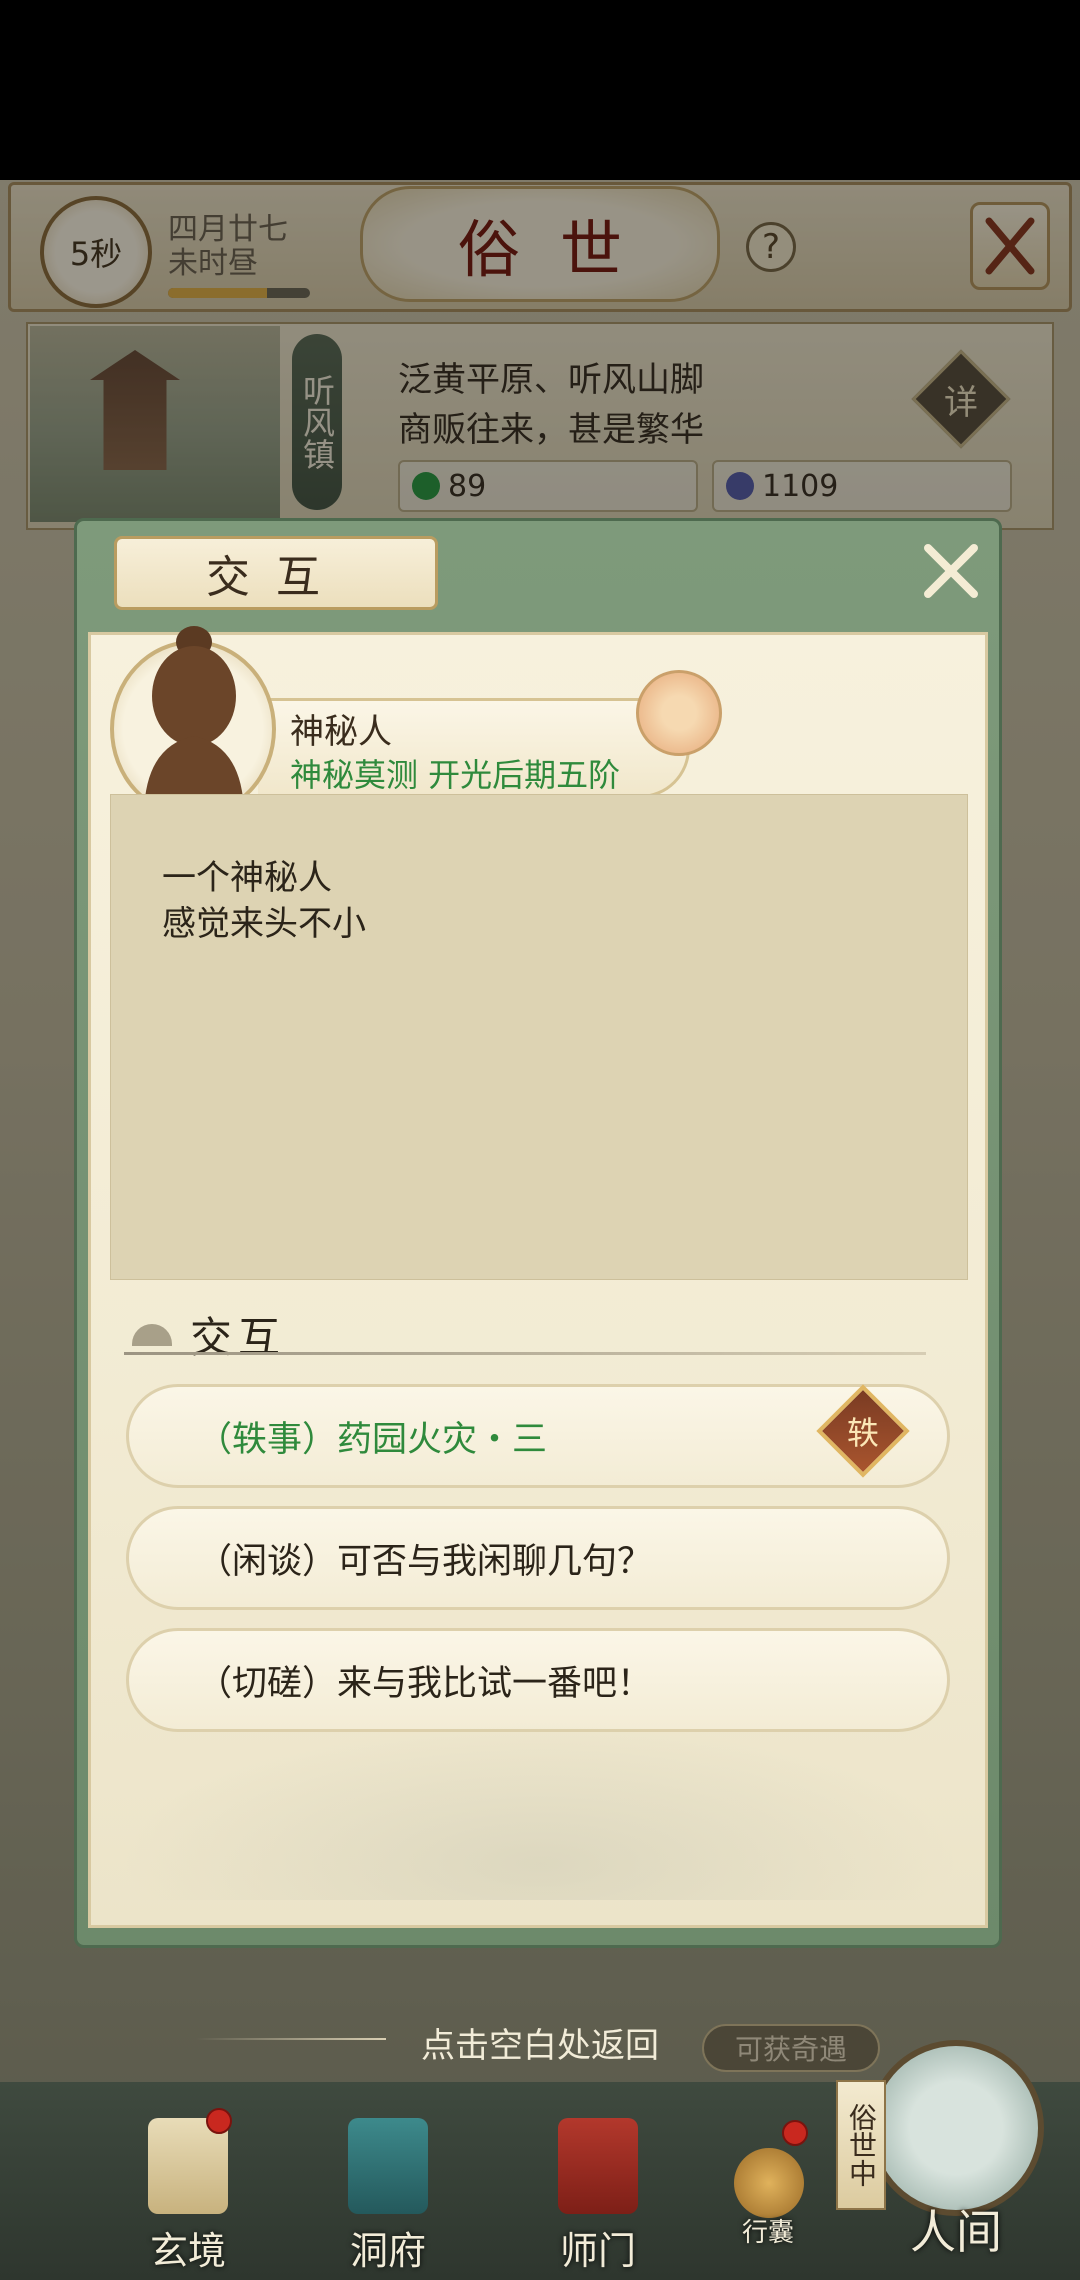 This screenshot has height=2280, width=1080. I want to click on npc-rank: 神秘莫测 开光后期五阶, so click(455, 775).